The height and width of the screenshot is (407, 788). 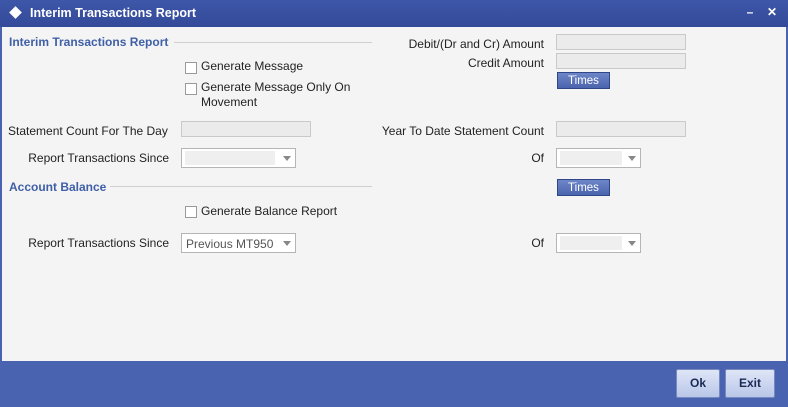 I want to click on balance-report-since-label: Report Transactions Since, so click(x=98, y=243).